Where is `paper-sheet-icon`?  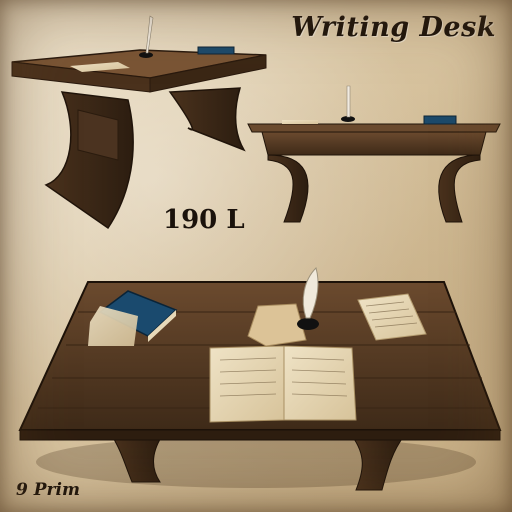 paper-sheet-icon is located at coordinates (300, 122).